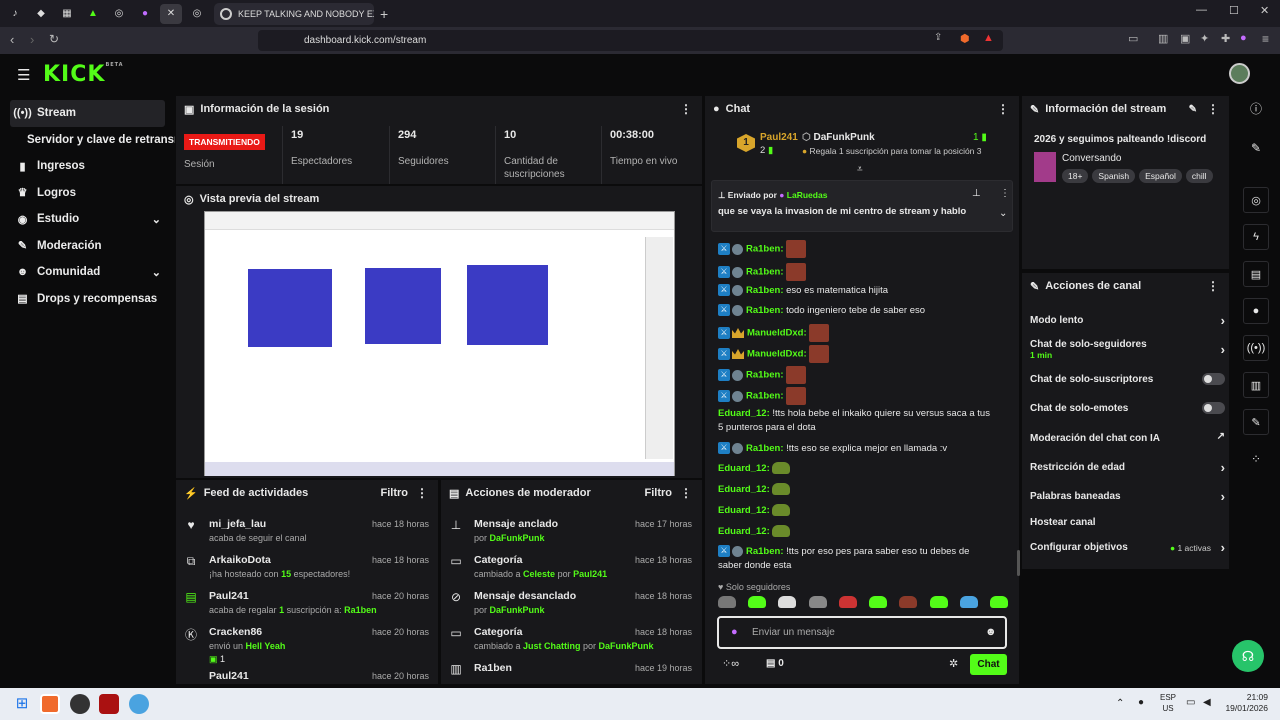 Image resolution: width=1280 pixels, height=720 pixels. What do you see at coordinates (87, 166) in the screenshot?
I see `sidebar-item-ingresos: ▮ Ingresos` at bounding box center [87, 166].